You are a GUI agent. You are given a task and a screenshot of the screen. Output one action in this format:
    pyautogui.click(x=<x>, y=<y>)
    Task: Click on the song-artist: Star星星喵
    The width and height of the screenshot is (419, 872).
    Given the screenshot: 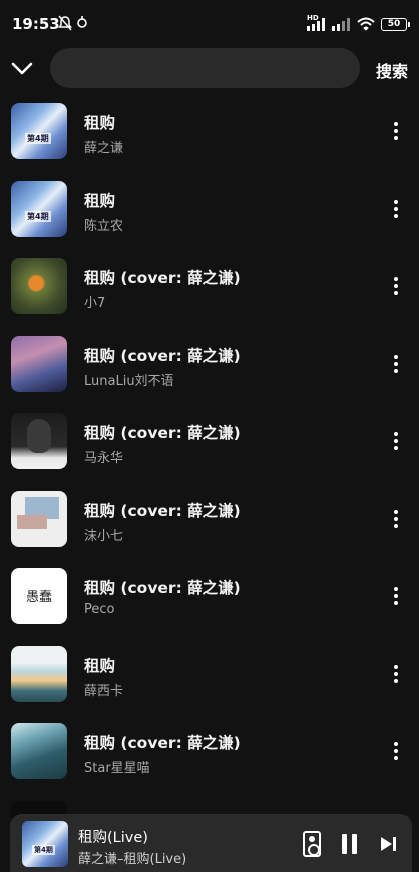 What is the action you would take?
    pyautogui.click(x=117, y=768)
    